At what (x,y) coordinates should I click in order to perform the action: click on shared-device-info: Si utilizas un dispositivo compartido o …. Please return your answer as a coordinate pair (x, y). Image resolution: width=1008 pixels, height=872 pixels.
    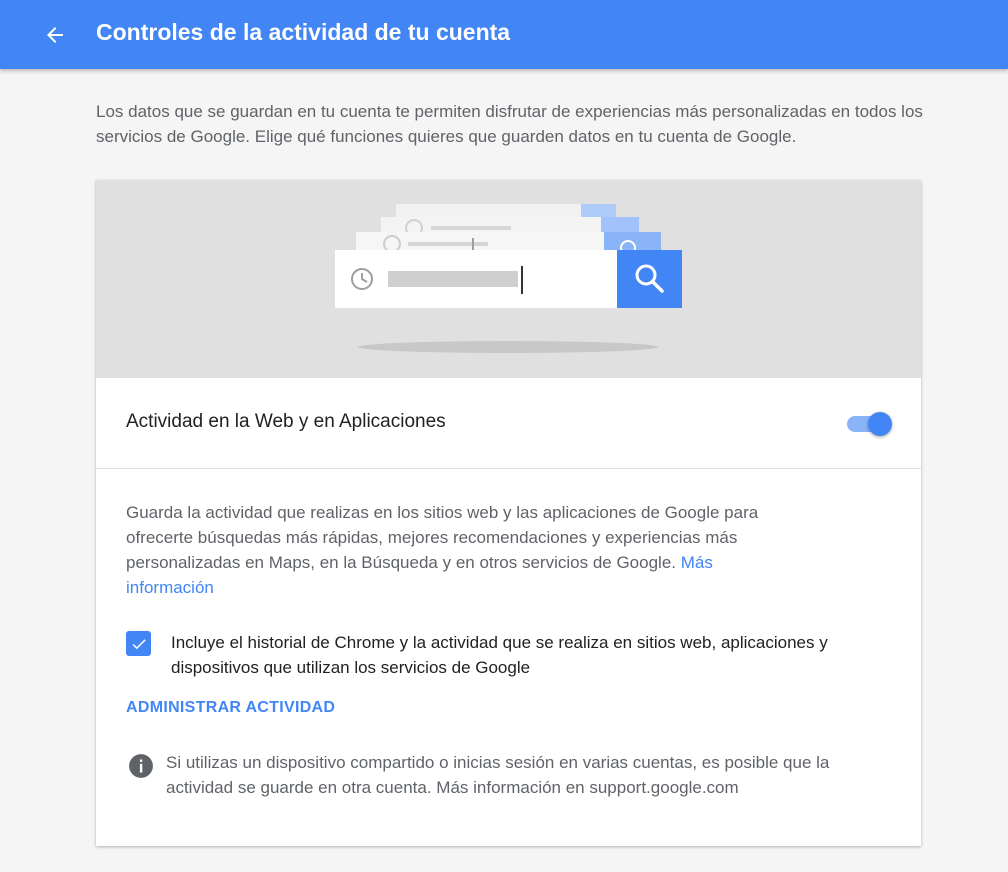
    Looking at the image, I should click on (498, 775).